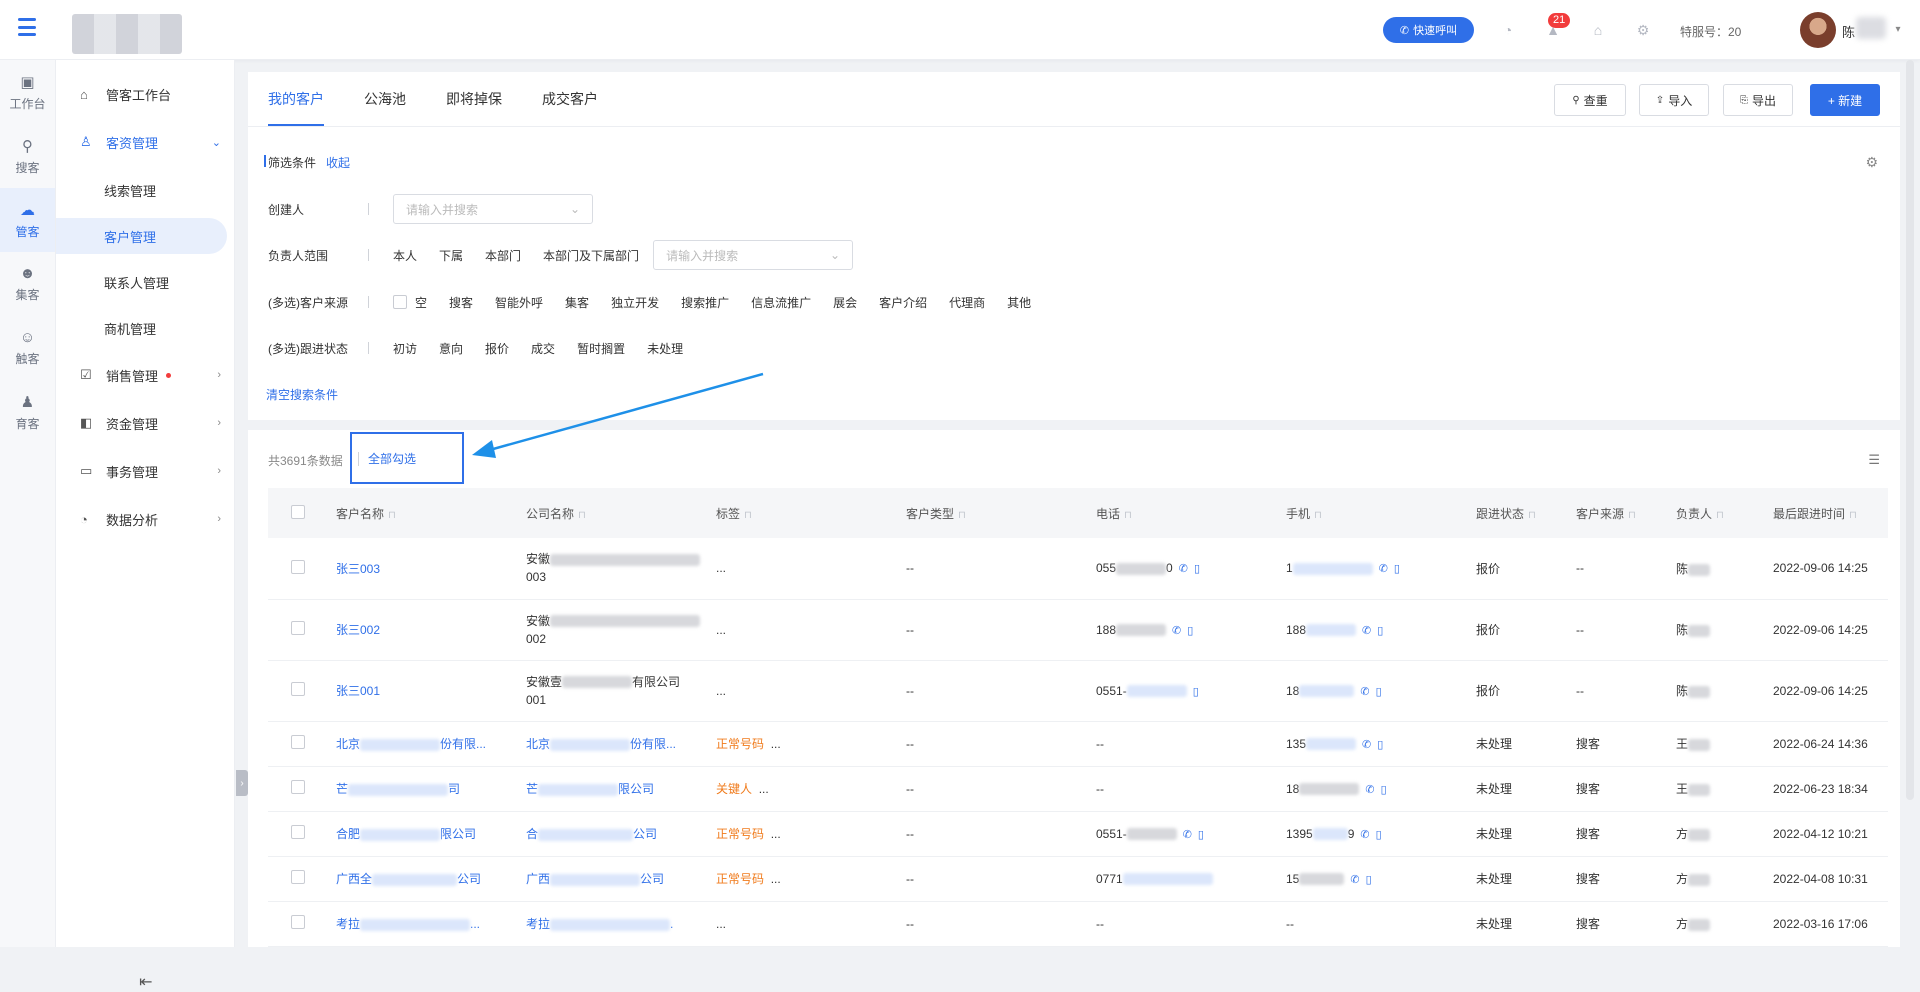  I want to click on collapse-link: 收起, so click(338, 162).